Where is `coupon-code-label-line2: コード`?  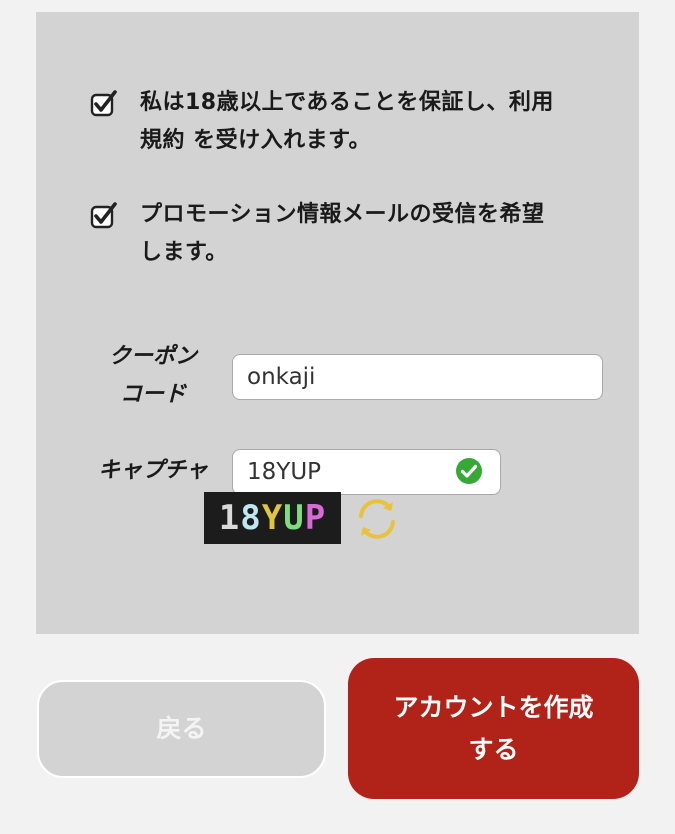
coupon-code-label-line2: コード is located at coordinates (152, 394).